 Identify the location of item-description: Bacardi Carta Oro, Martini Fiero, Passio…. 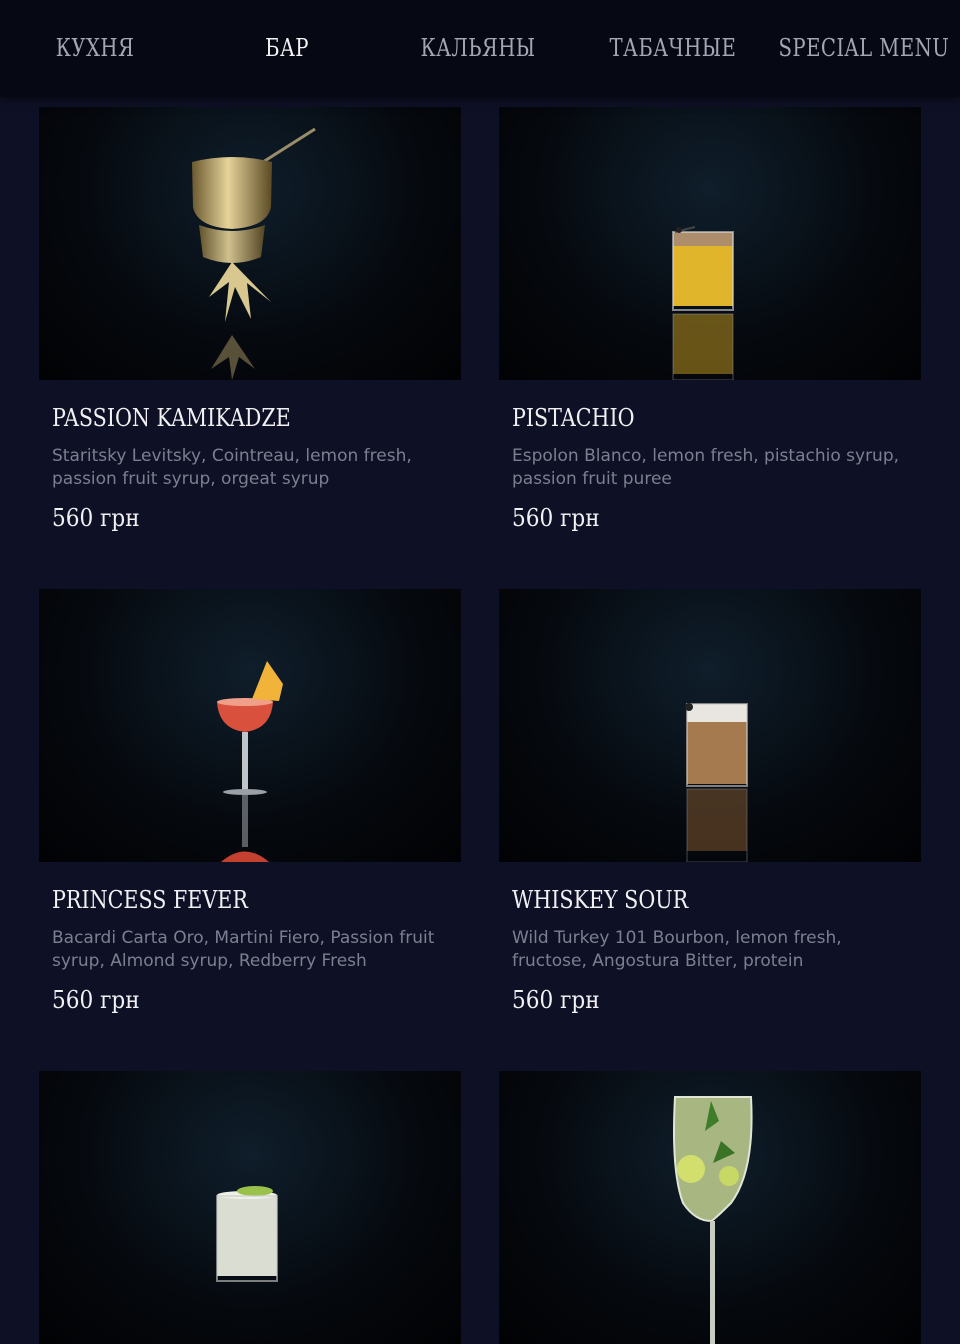
(243, 949).